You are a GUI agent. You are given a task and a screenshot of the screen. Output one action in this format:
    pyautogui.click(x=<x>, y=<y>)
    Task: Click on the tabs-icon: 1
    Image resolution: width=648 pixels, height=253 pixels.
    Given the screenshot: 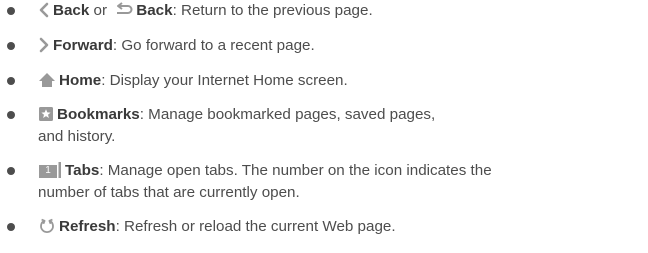 What is the action you would take?
    pyautogui.click(x=50, y=170)
    